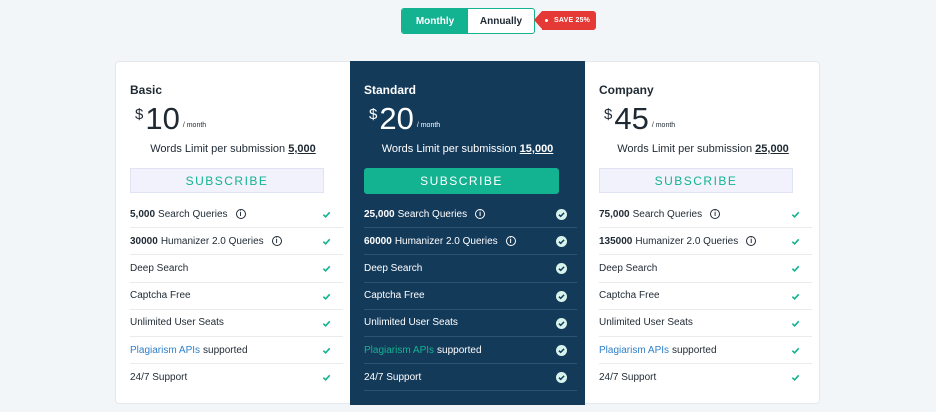 The height and width of the screenshot is (412, 936). I want to click on annually-option: Annually, so click(501, 21).